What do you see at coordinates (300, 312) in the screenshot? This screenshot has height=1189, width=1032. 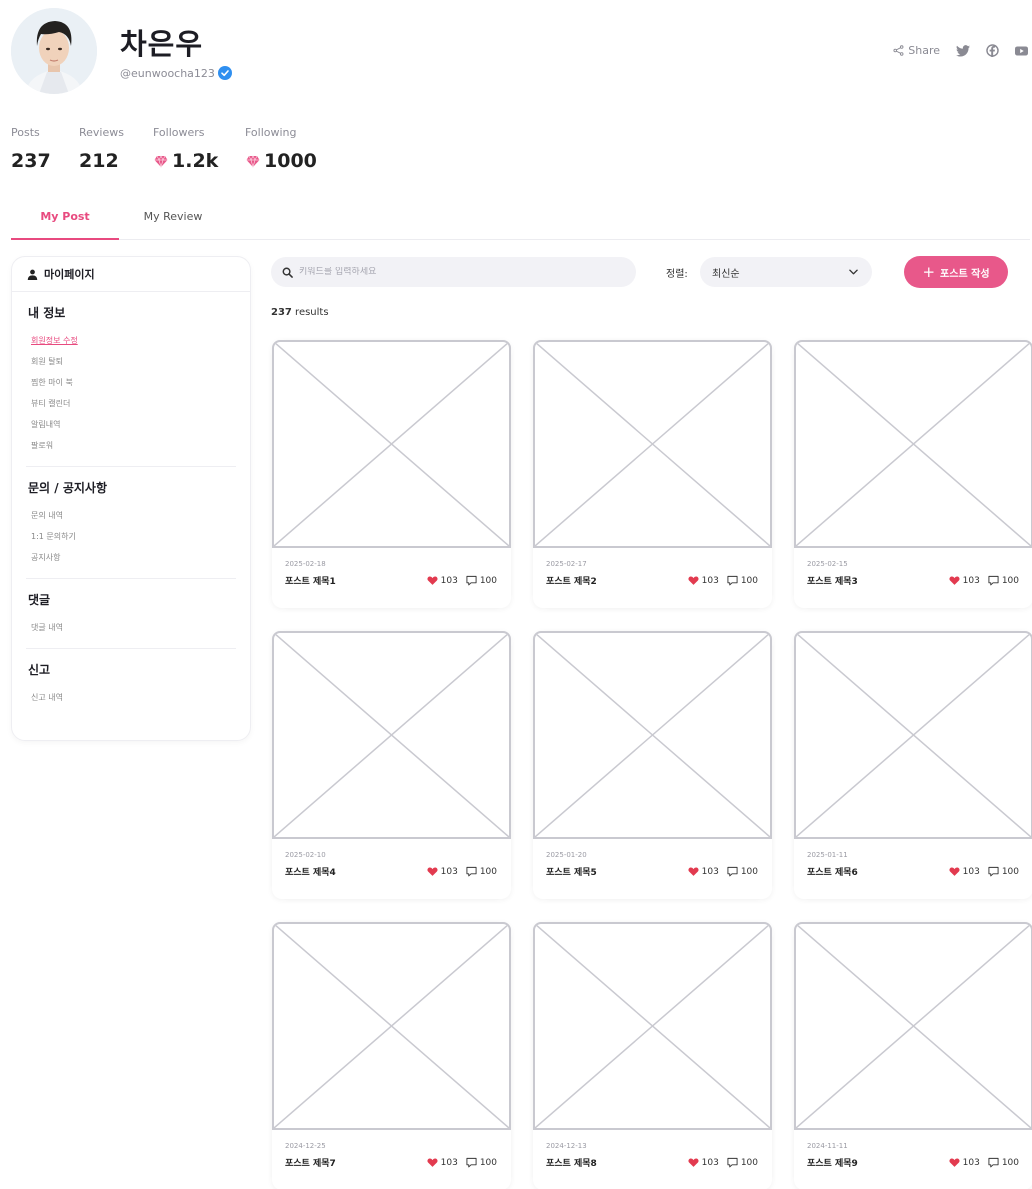 I see `results-count: 237 results` at bounding box center [300, 312].